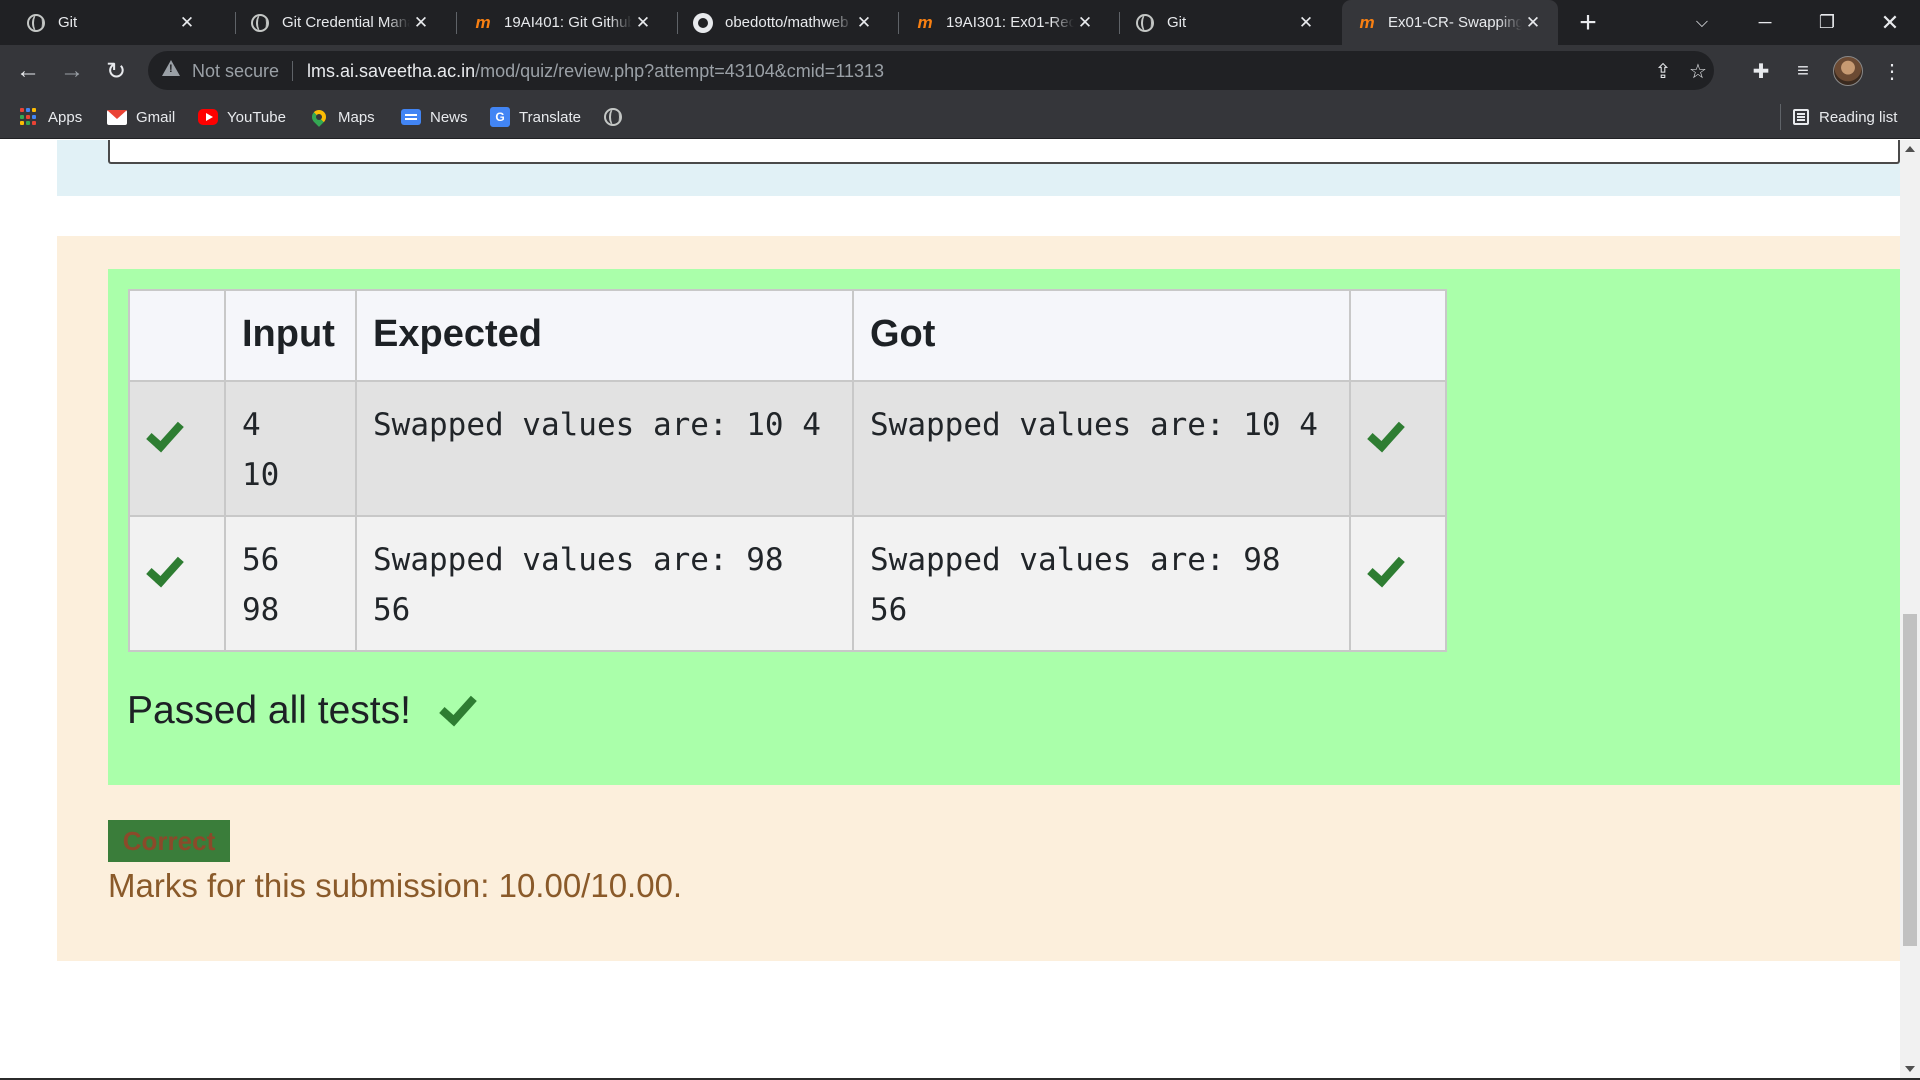 This screenshot has height=1080, width=1920. I want to click on scroll-down-arrow-icon, so click(1910, 1069).